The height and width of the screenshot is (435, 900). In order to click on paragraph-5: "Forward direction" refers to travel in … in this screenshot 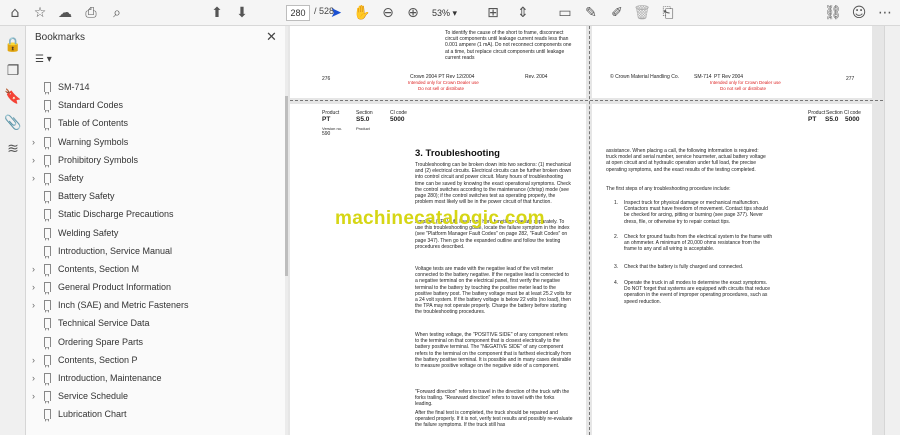, I will do `click(492, 398)`.